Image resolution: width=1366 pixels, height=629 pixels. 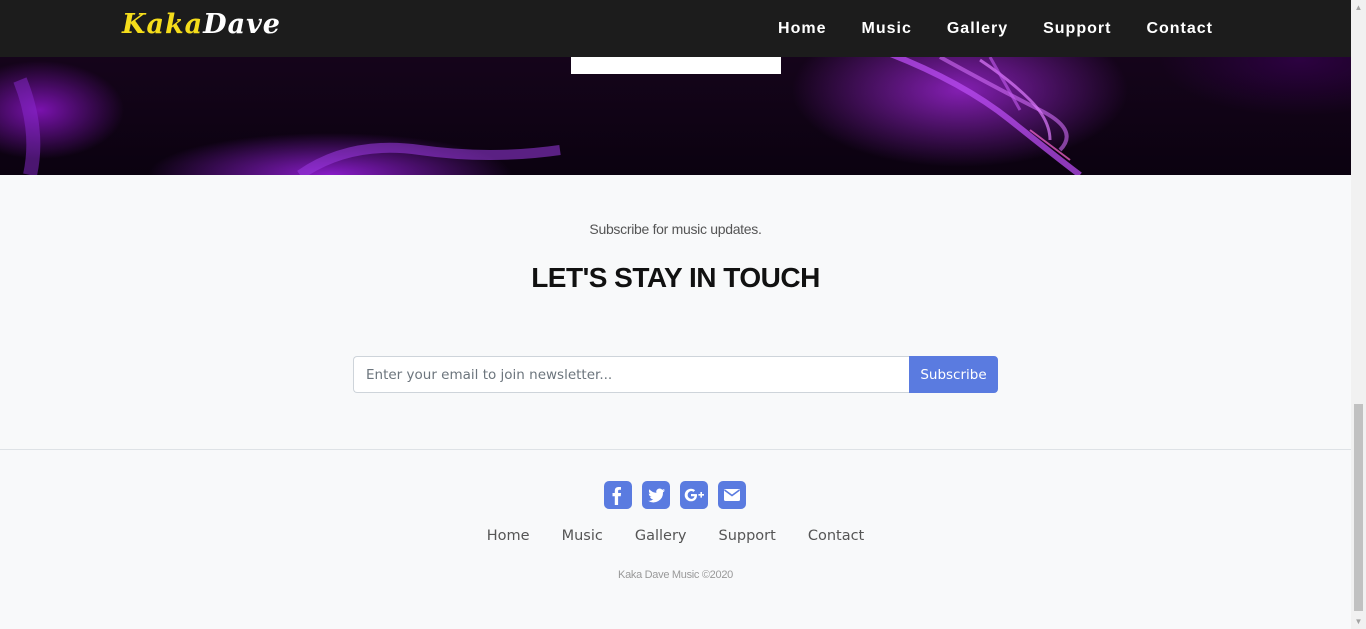 What do you see at coordinates (661, 536) in the screenshot?
I see `footer-gallery-link: Gallery` at bounding box center [661, 536].